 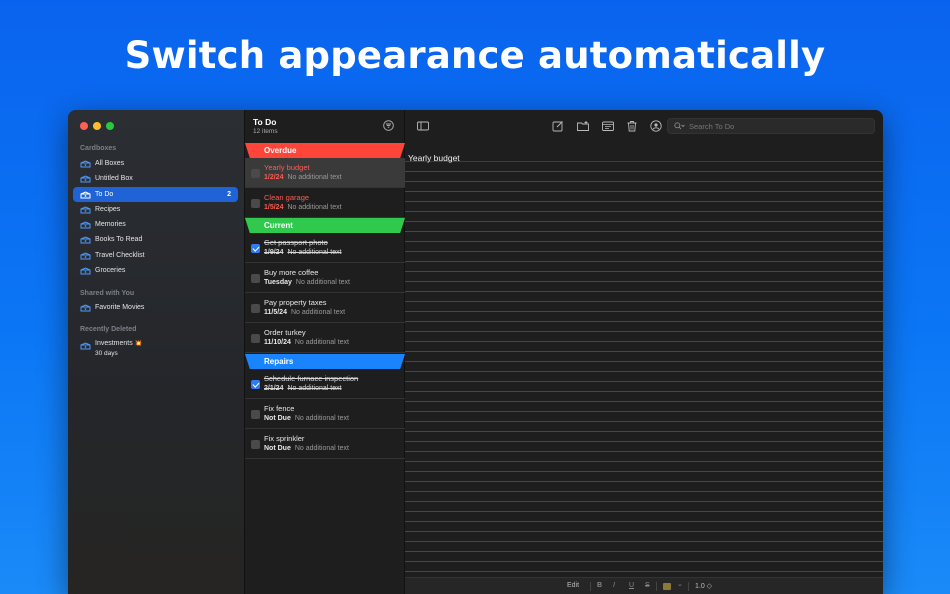 What do you see at coordinates (679, 126) in the screenshot?
I see `search-icon` at bounding box center [679, 126].